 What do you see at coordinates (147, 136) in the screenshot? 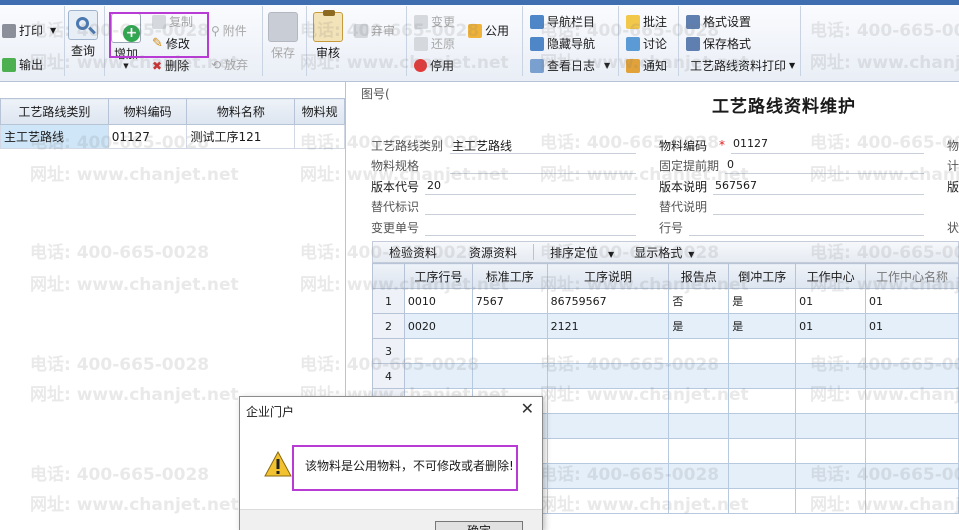
I see `table-cell: 01127` at bounding box center [147, 136].